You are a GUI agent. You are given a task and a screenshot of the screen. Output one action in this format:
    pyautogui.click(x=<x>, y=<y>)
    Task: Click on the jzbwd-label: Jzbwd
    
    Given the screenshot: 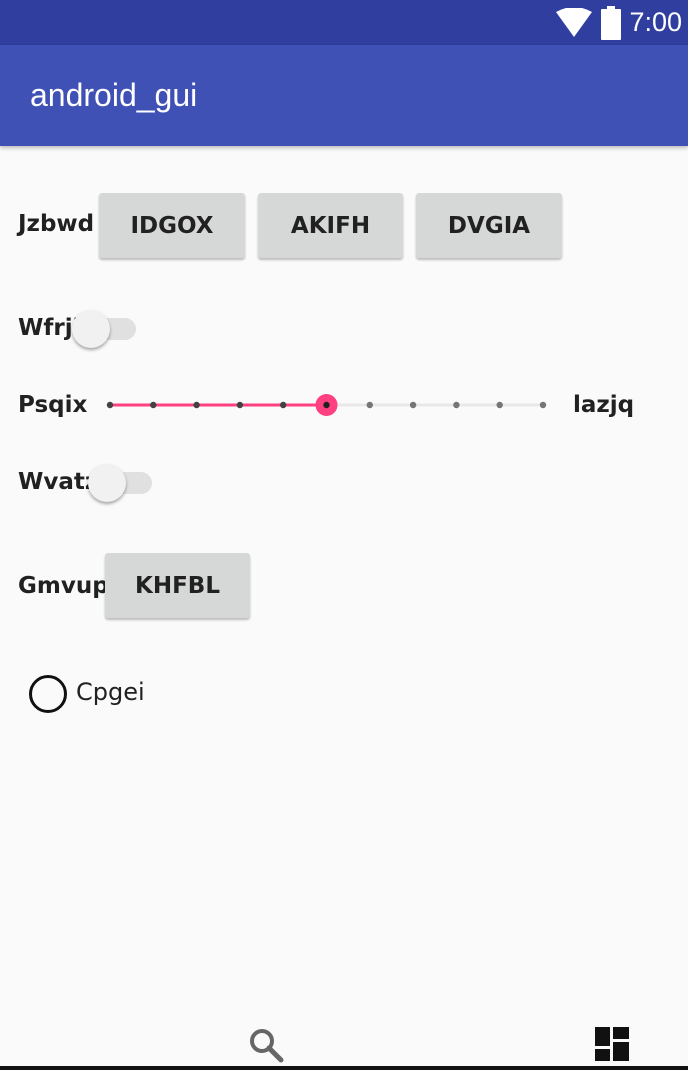 What is the action you would take?
    pyautogui.click(x=56, y=224)
    